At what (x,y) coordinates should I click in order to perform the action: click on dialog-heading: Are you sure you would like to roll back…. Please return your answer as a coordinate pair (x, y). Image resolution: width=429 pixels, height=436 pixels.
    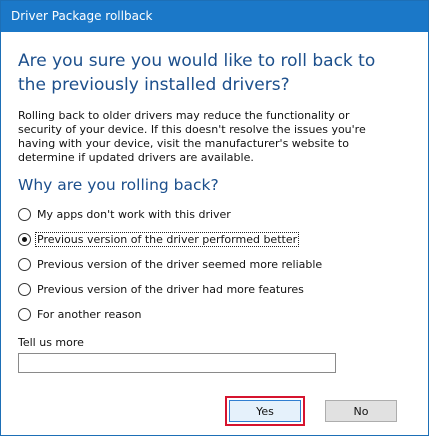
    Looking at the image, I should click on (197, 73).